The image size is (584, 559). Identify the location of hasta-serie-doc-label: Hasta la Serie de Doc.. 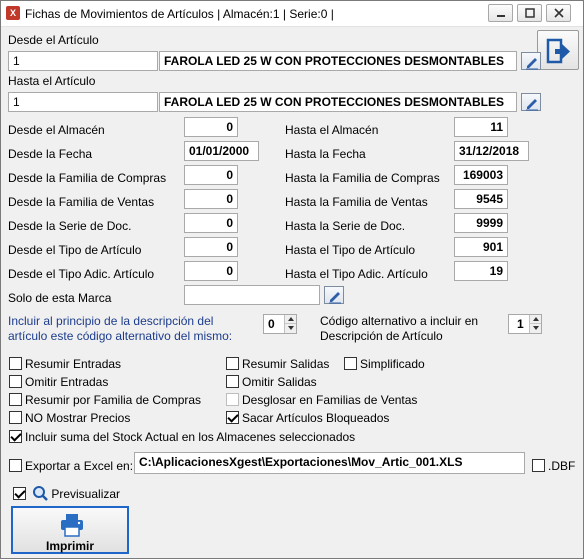
(345, 226).